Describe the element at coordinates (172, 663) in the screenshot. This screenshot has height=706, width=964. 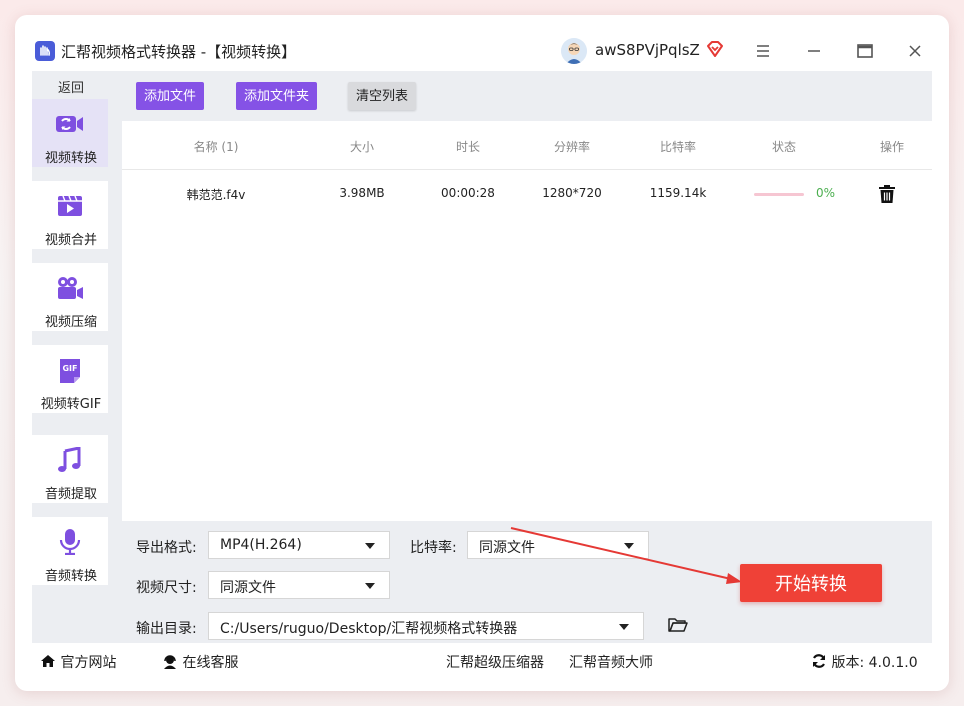
I see `headset-icon` at that location.